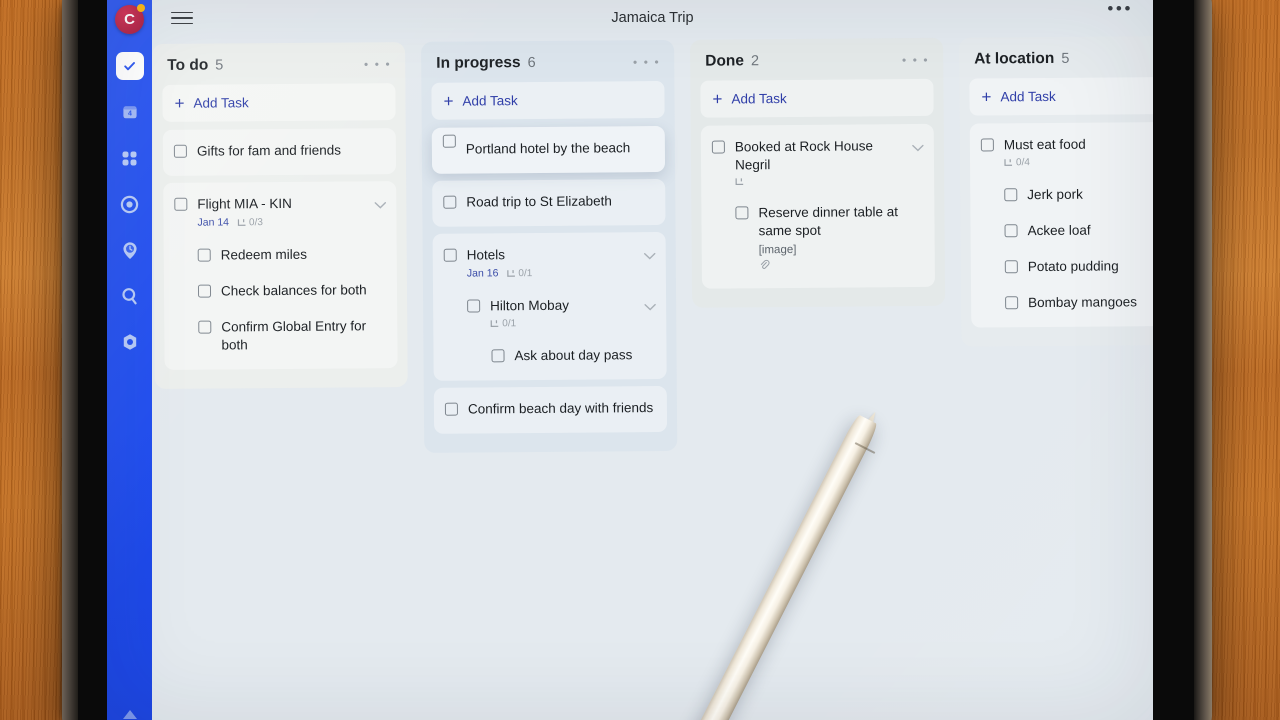 The width and height of the screenshot is (1280, 720). Describe the element at coordinates (304, 335) in the screenshot. I see `task-body: Confirm Global Entry for both` at that location.